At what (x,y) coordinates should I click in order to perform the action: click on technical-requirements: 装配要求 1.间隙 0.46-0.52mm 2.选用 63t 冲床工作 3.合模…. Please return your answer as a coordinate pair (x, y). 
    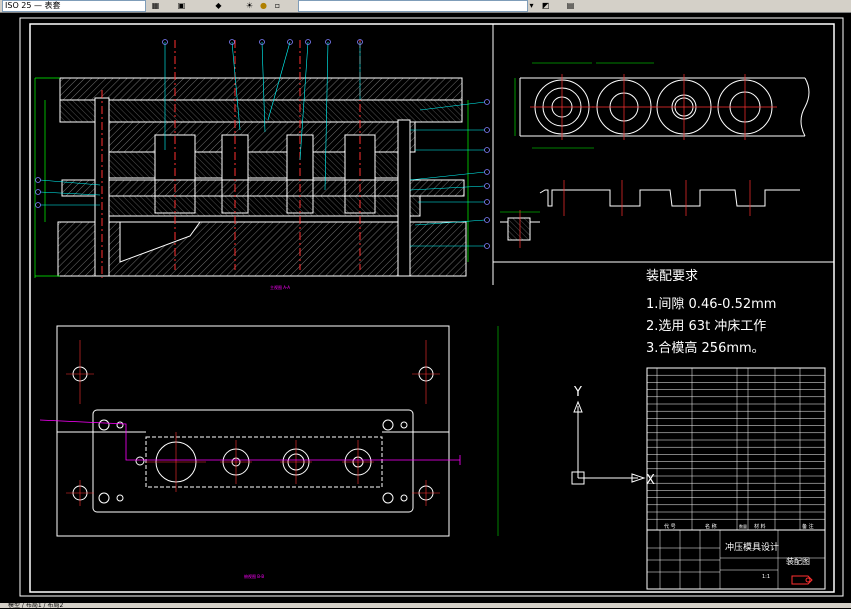
    Looking at the image, I should click on (711, 312).